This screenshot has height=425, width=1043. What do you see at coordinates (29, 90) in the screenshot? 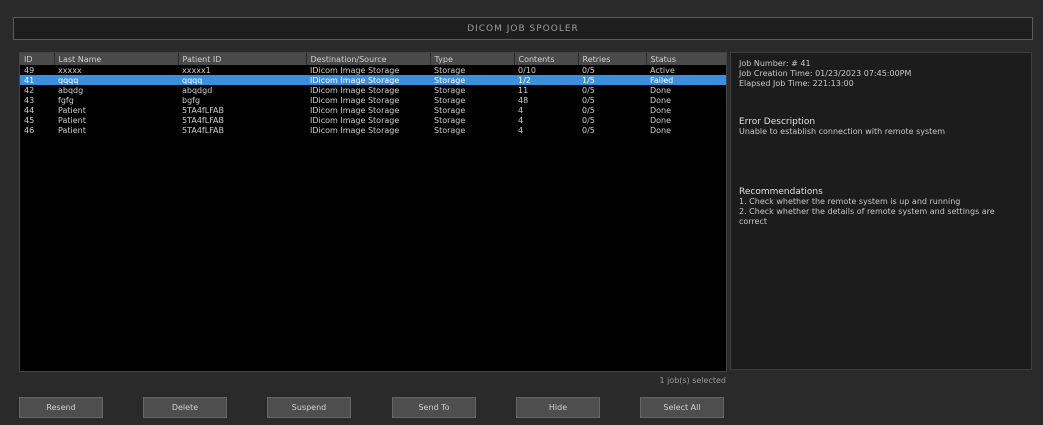
I see `cell-id: 42` at bounding box center [29, 90].